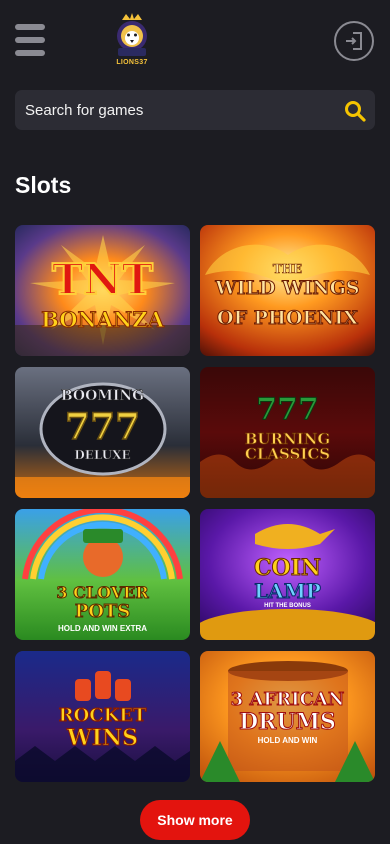 The width and height of the screenshot is (390, 844). Describe the element at coordinates (103, 738) in the screenshot. I see `game-title-line2: WINS` at that location.